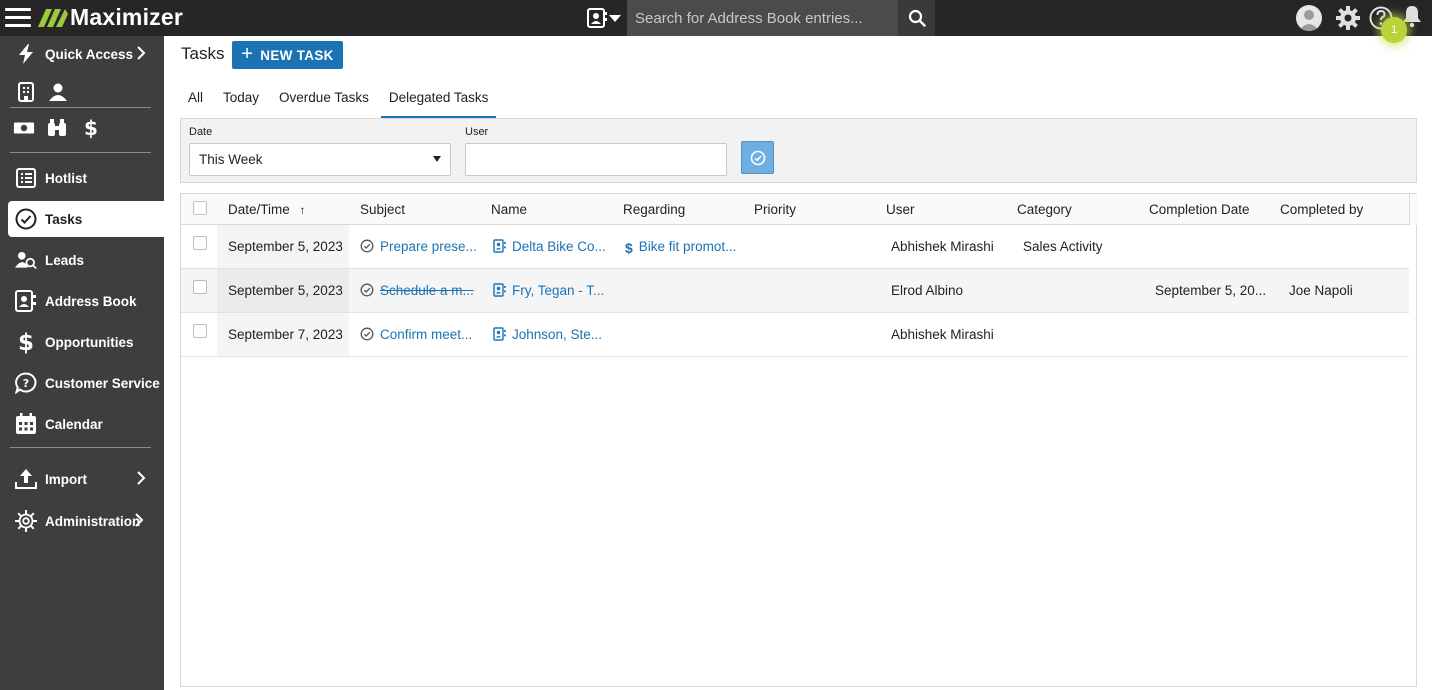  What do you see at coordinates (438, 100) in the screenshot?
I see `tab-delegated-tasks: Delegated Tasks` at bounding box center [438, 100].